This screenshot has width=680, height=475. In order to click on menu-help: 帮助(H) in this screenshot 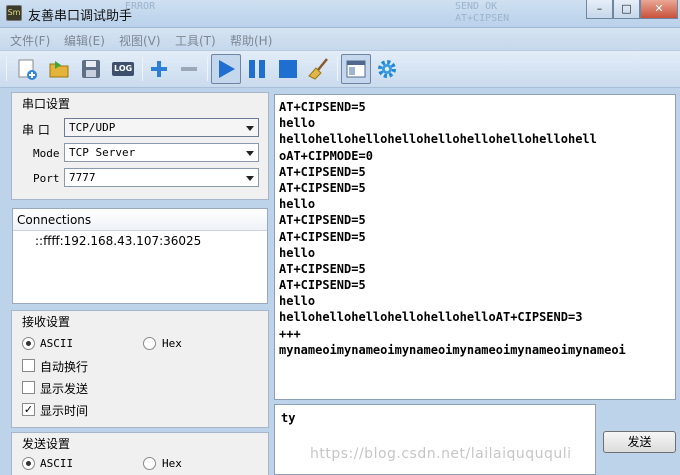, I will do `click(251, 40)`.